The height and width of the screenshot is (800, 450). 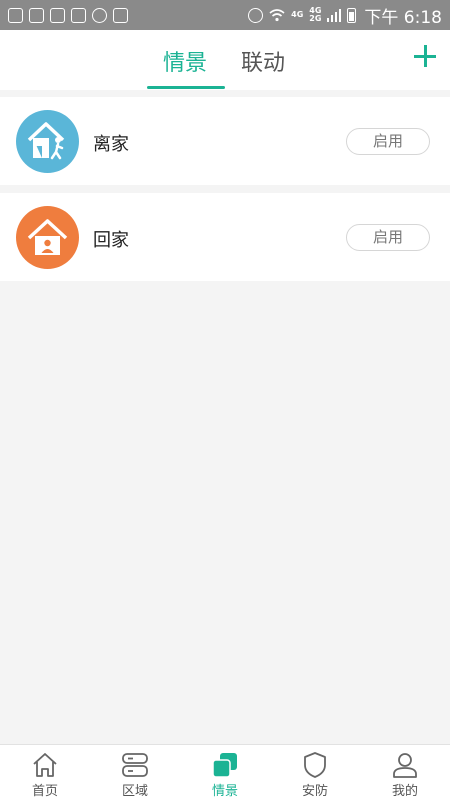 What do you see at coordinates (15, 15) in the screenshot?
I see `image-notification-icon` at bounding box center [15, 15].